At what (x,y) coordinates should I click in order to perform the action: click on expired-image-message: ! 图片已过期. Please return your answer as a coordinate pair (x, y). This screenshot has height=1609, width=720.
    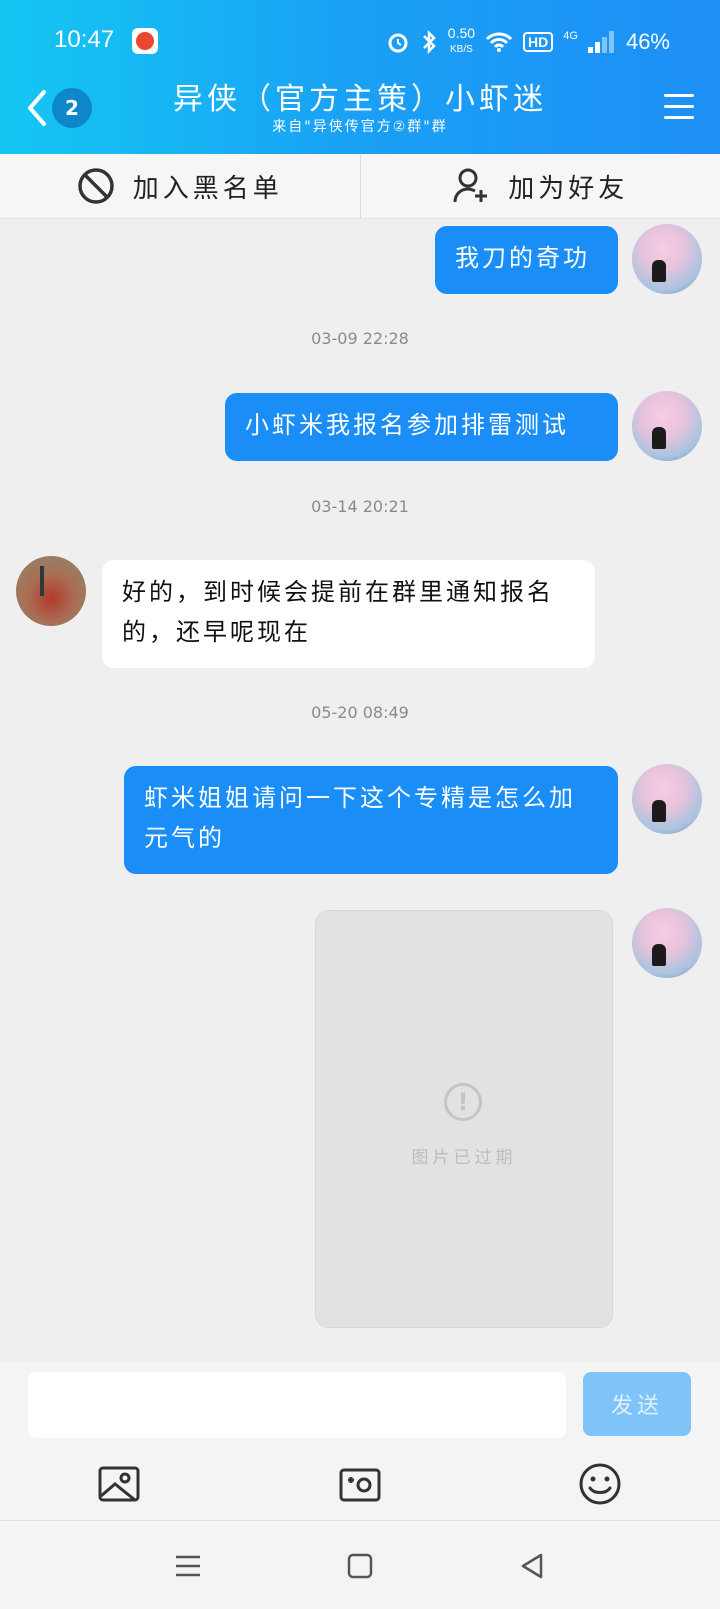
    Looking at the image, I should click on (464, 1119).